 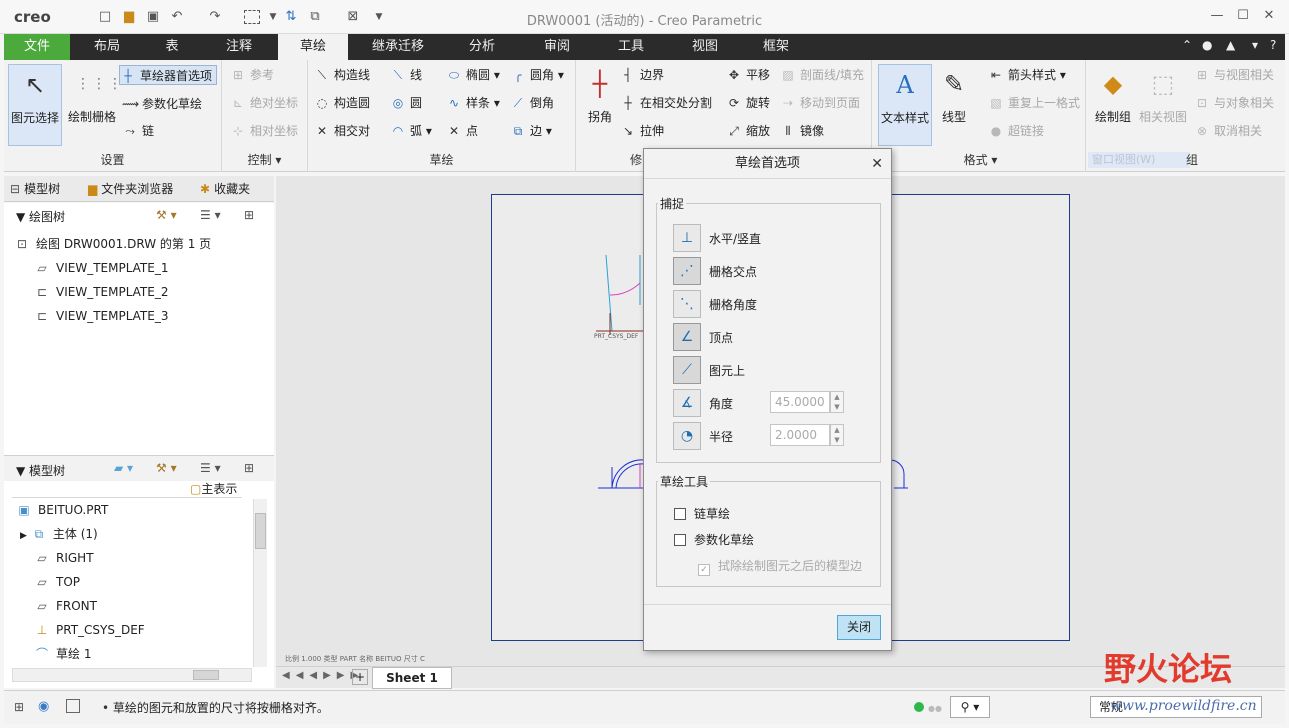 I want to click on parametric-sketch-button: ⟿ 参数化草绘, so click(x=162, y=104).